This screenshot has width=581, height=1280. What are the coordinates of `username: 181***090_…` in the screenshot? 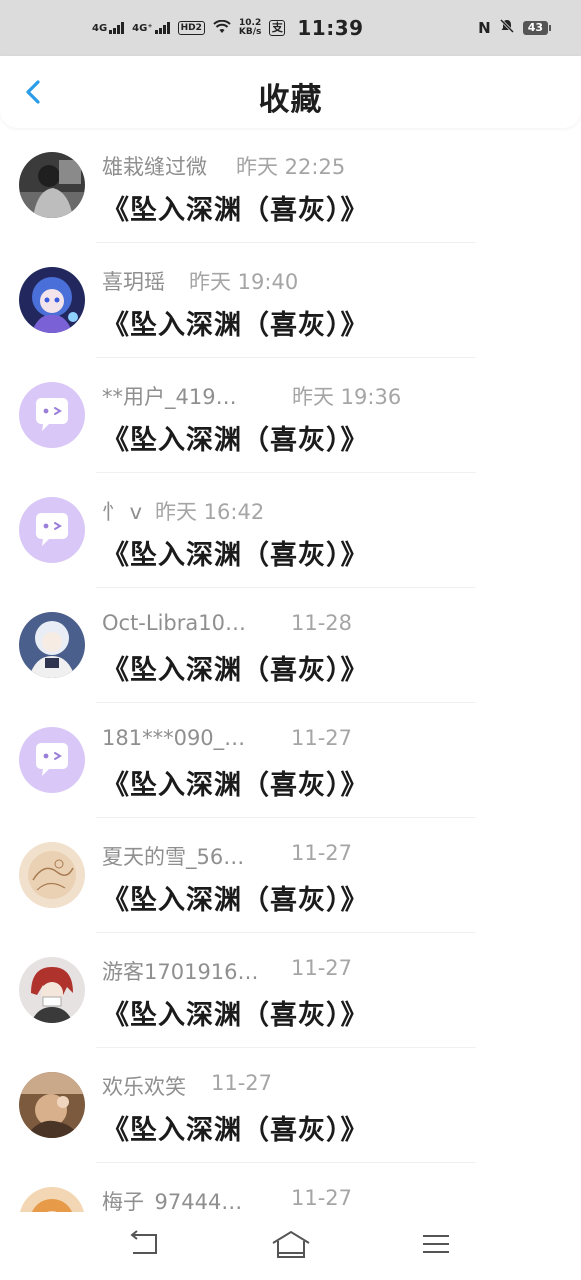 It's located at (173, 738).